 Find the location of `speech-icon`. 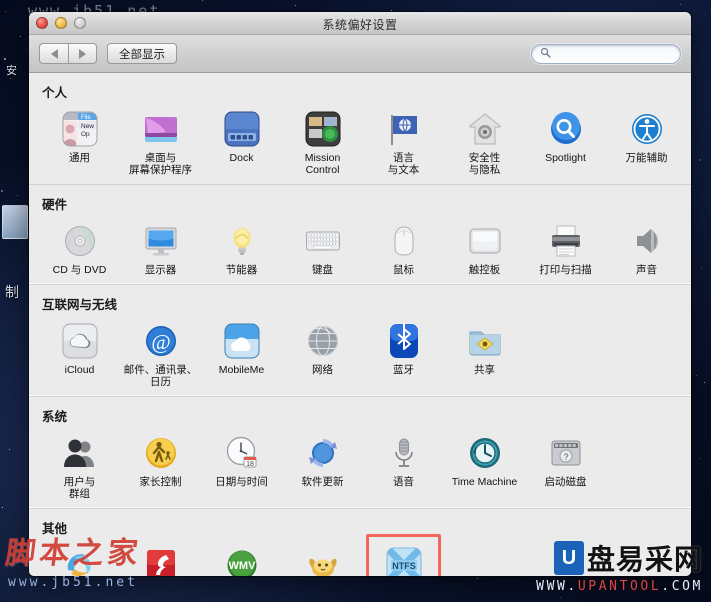

speech-icon is located at coordinates (404, 453).